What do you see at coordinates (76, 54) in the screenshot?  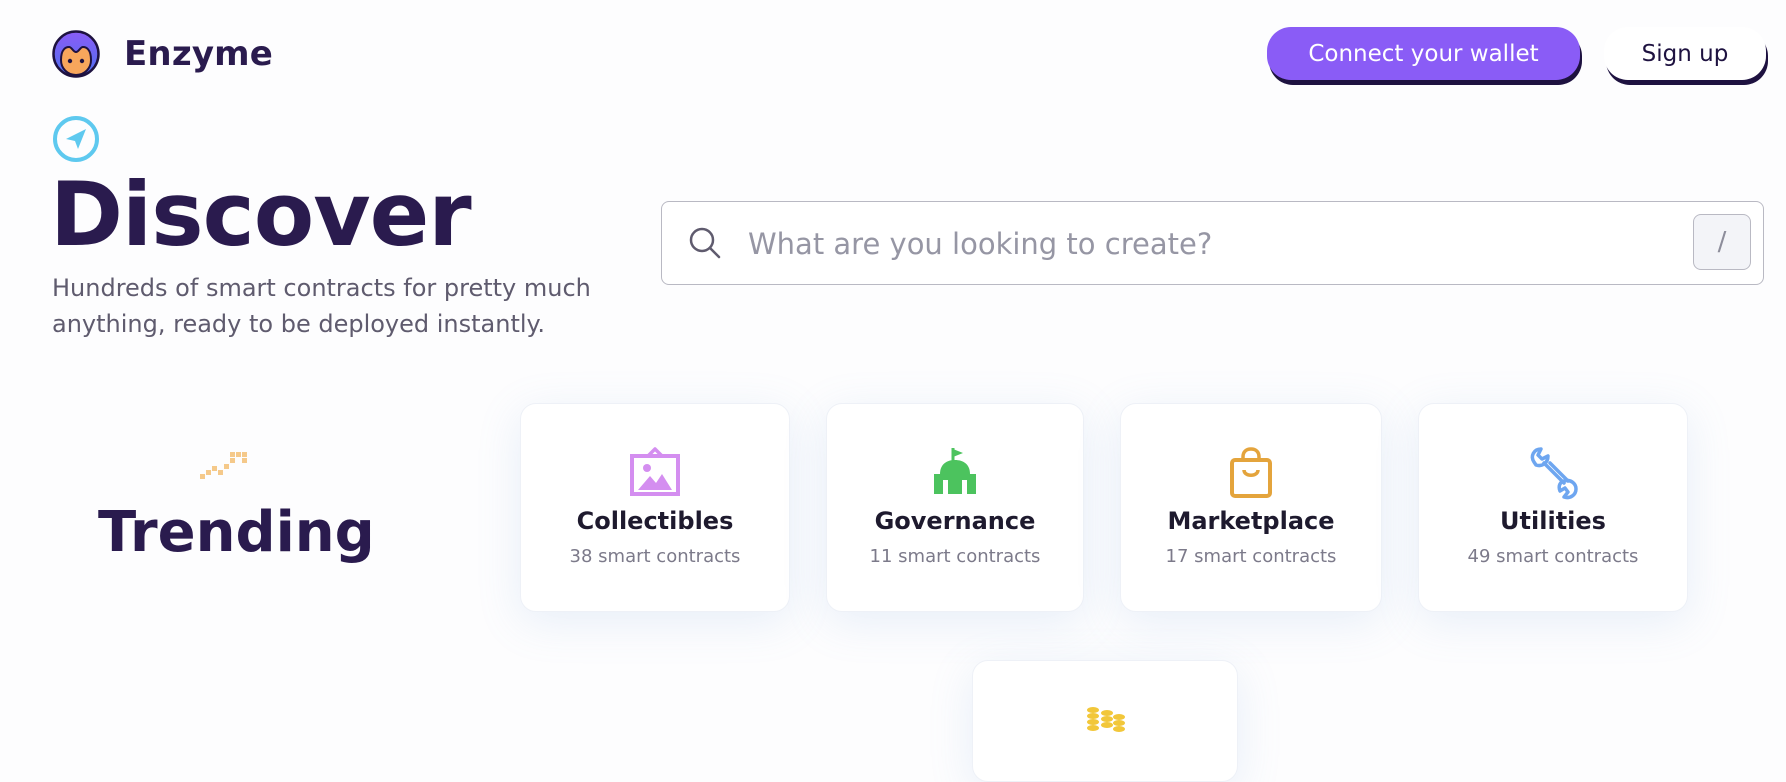 I see `enzyme-logo-icon` at bounding box center [76, 54].